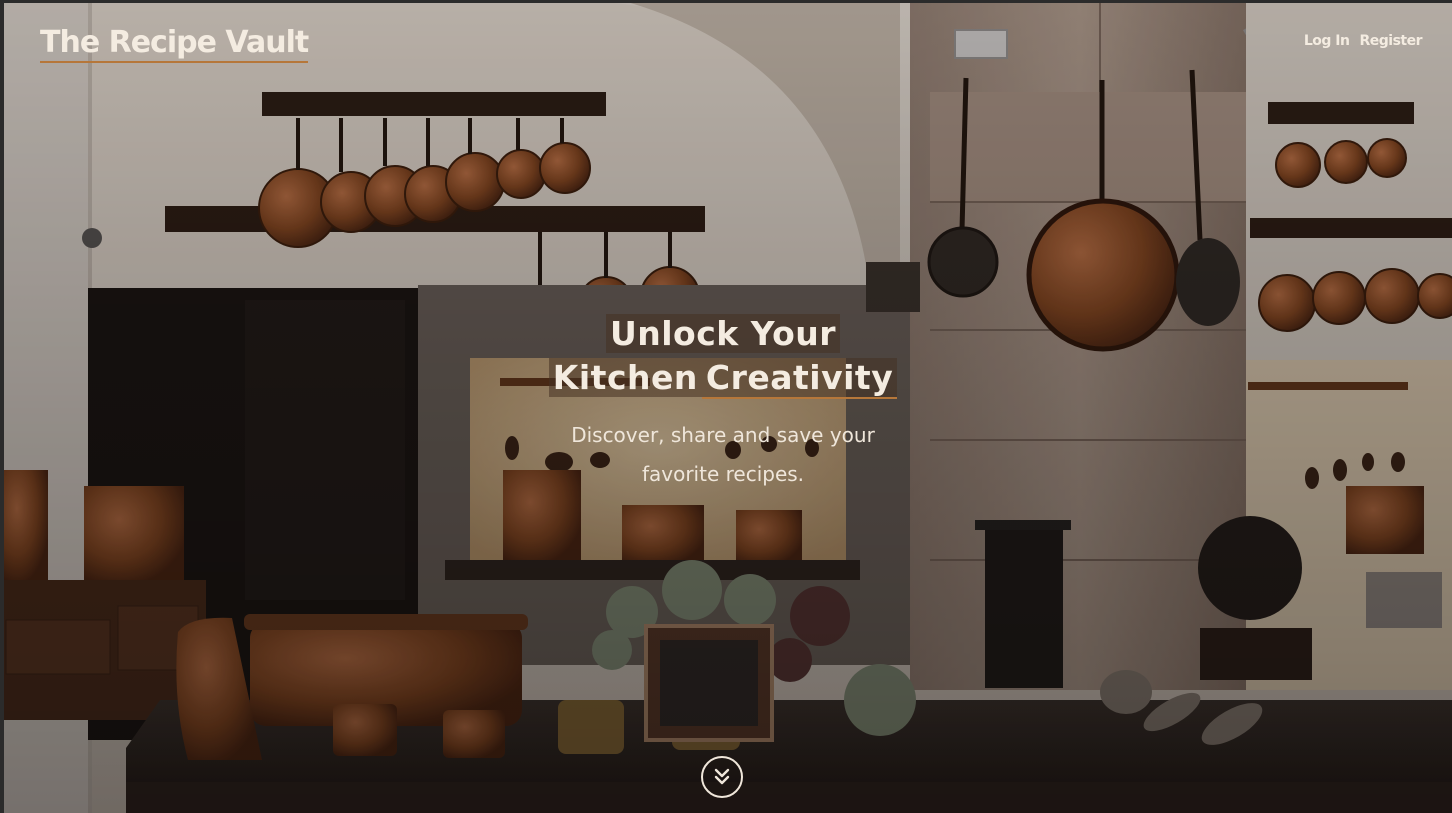 This screenshot has height=813, width=1452. I want to click on hero-title-line2-start: Kitchen, so click(625, 377).